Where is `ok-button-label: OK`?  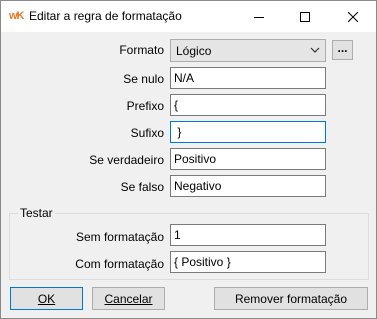 ok-button-label: OK is located at coordinates (46, 299).